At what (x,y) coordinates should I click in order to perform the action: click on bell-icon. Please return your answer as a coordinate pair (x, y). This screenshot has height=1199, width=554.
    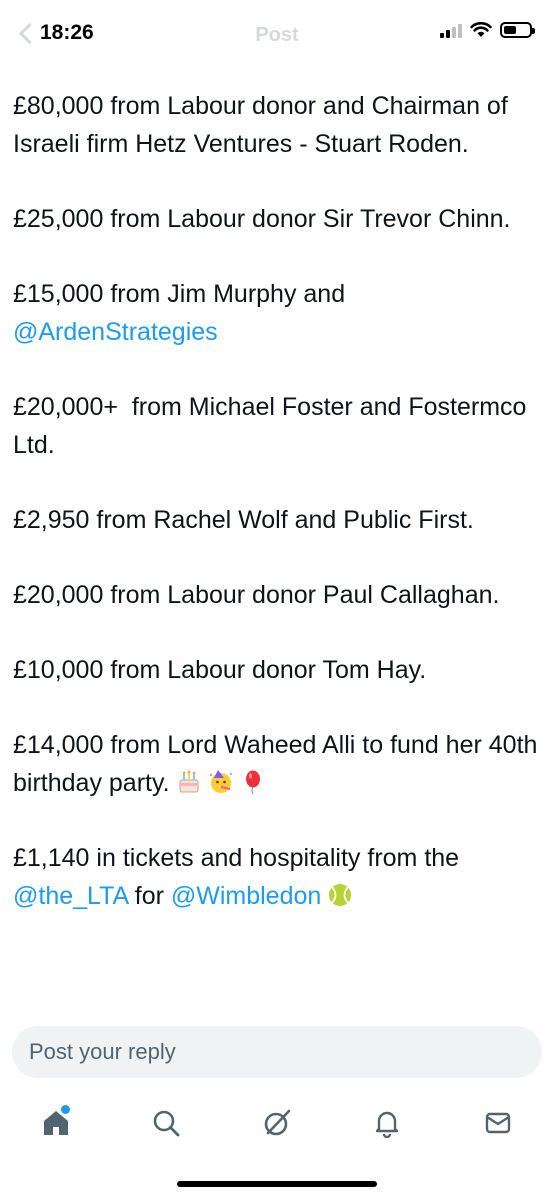
    Looking at the image, I should click on (387, 1124).